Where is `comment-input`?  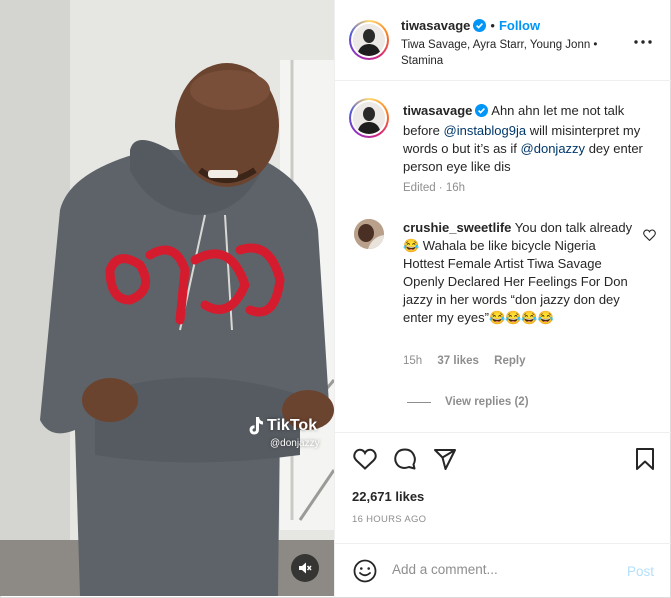
comment-input is located at coordinates (502, 569).